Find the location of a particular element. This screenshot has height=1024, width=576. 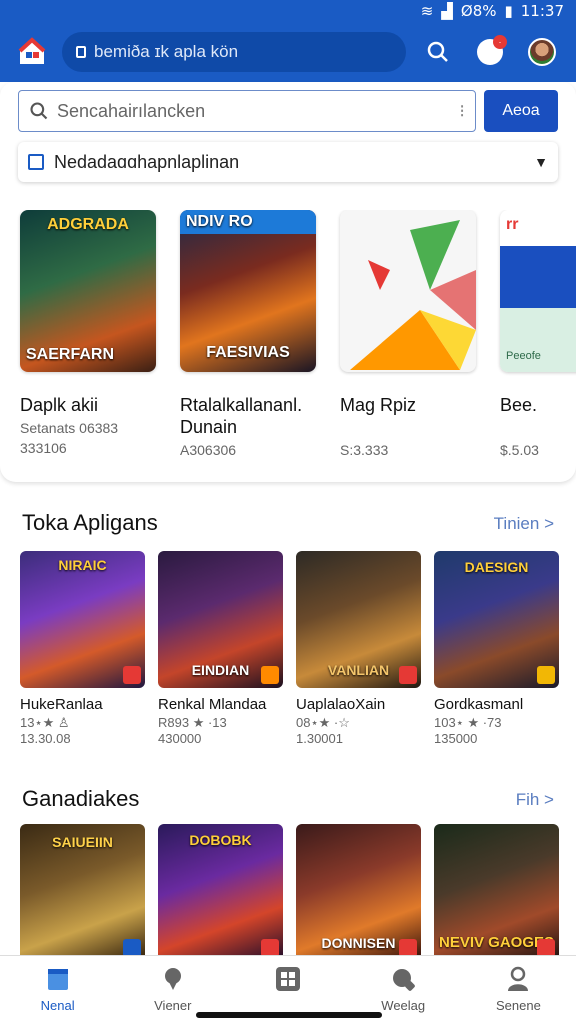

nav-profile: Senene is located at coordinates (518, 990).